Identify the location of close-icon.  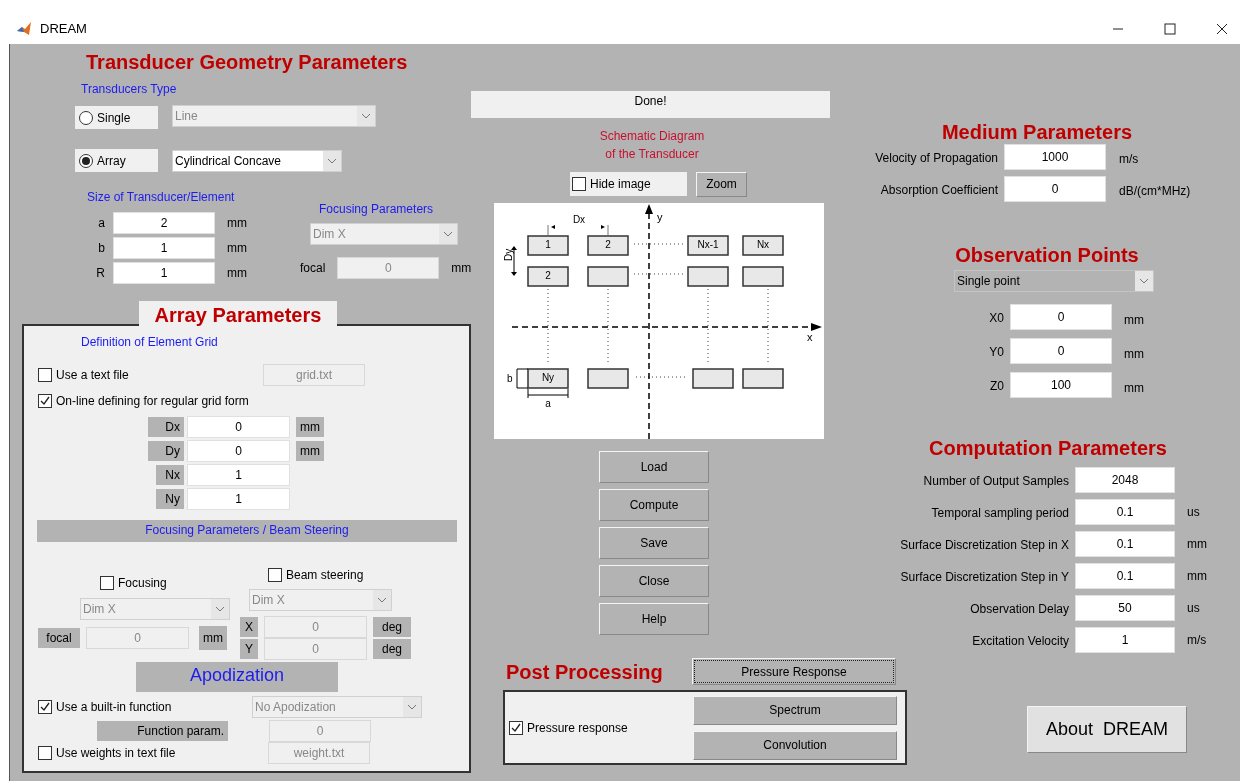
(1222, 29).